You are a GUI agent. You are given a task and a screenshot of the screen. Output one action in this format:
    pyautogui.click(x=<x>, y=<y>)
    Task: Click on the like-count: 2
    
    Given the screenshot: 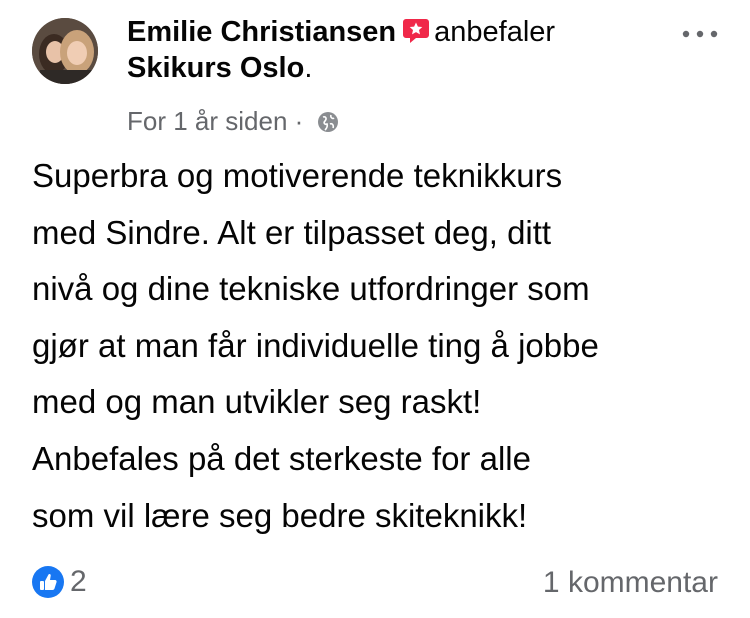 What is the action you would take?
    pyautogui.click(x=78, y=581)
    